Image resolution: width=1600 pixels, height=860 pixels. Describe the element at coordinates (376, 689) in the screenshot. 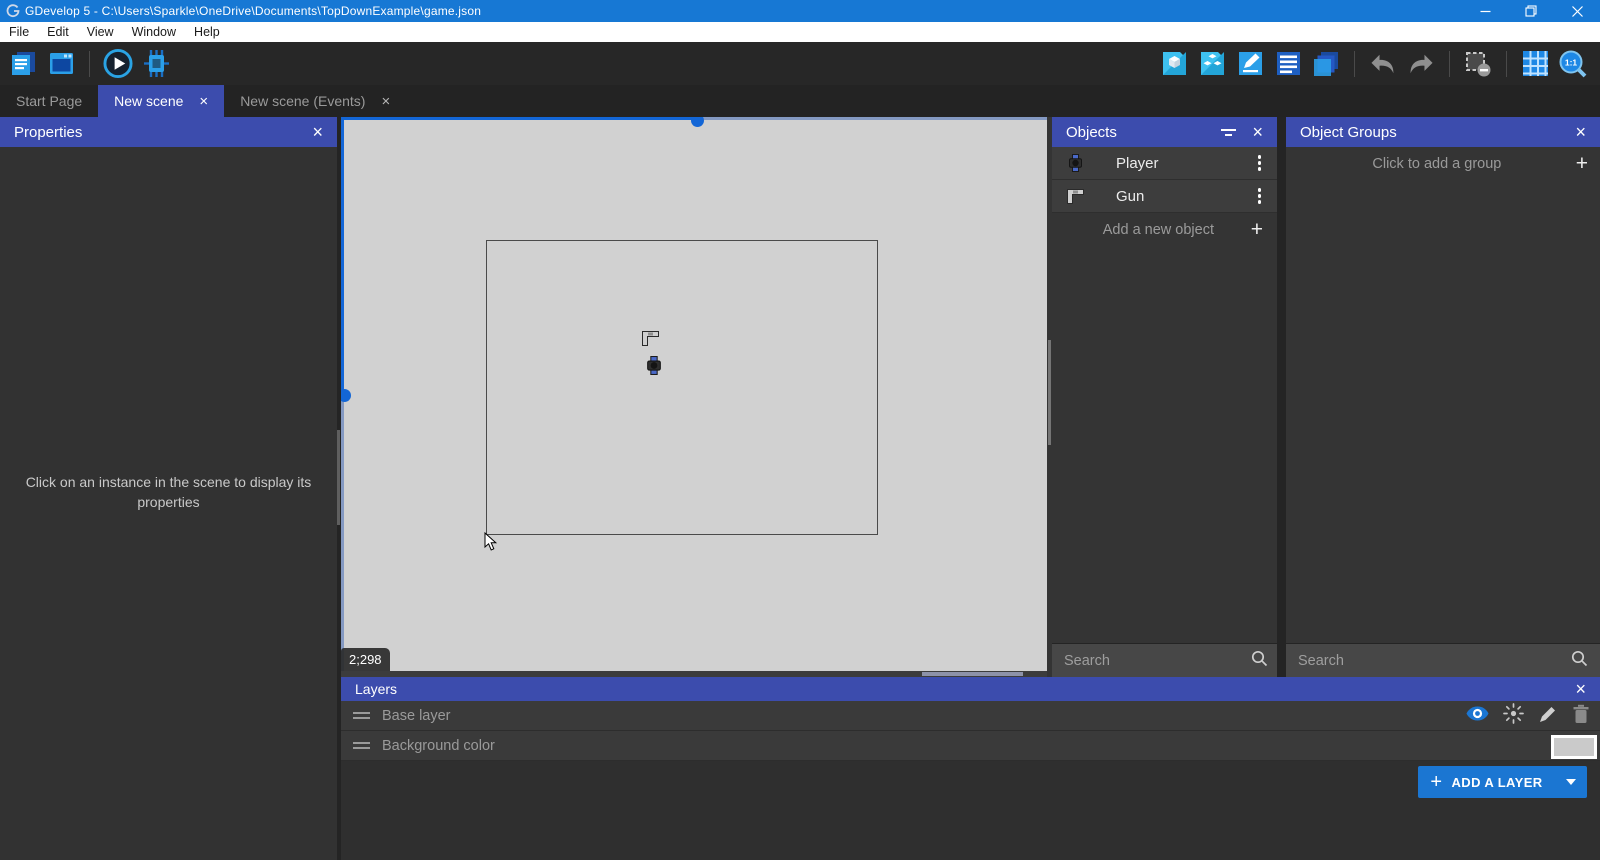

I see `panel-title: Layers` at that location.